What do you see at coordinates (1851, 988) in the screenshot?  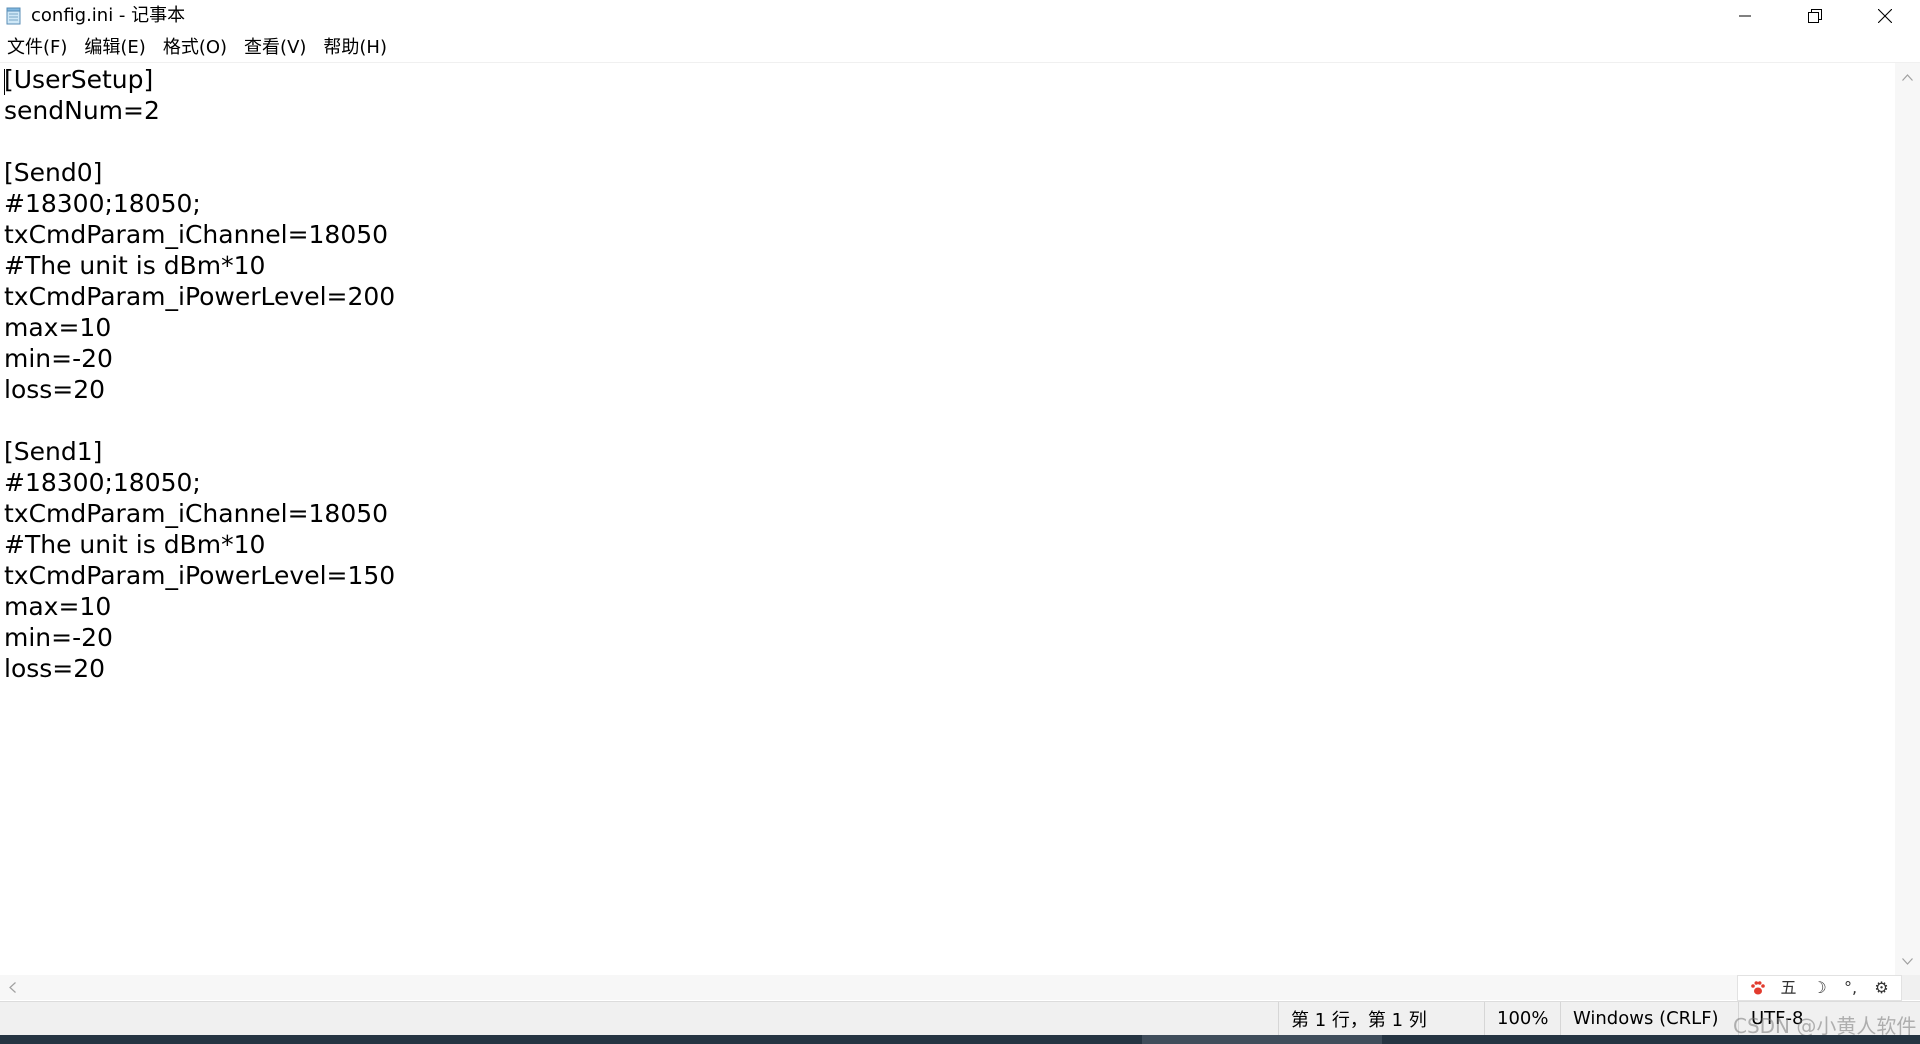 I see `punctuation-icon: °,` at bounding box center [1851, 988].